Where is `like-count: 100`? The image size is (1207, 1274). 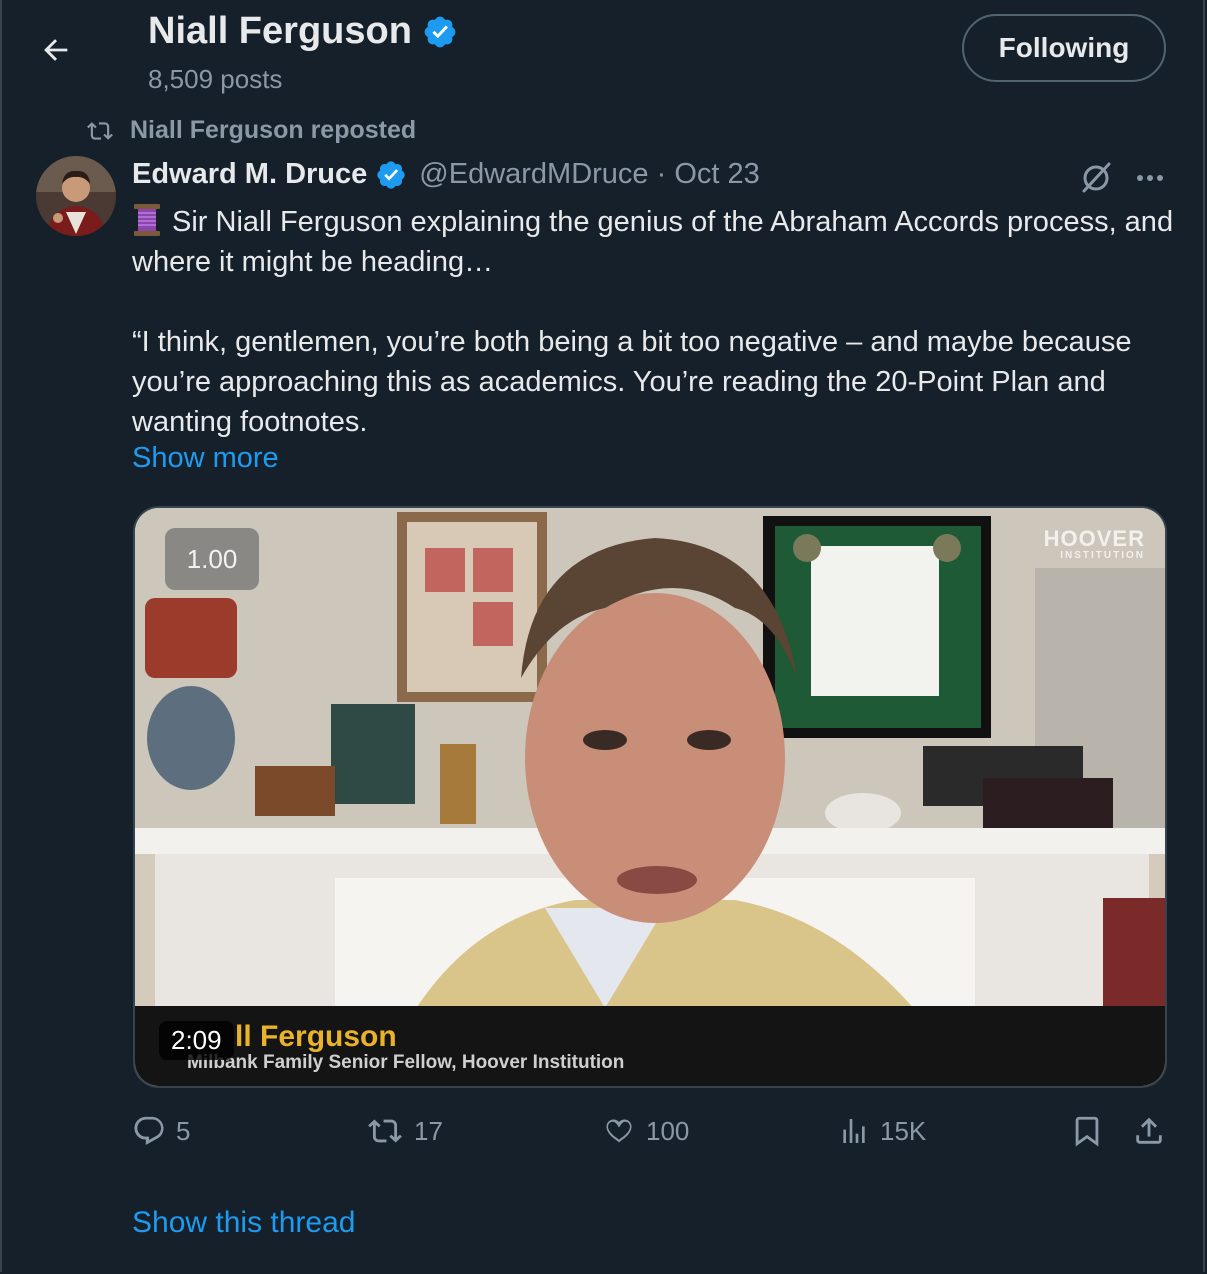 like-count: 100 is located at coordinates (668, 1130).